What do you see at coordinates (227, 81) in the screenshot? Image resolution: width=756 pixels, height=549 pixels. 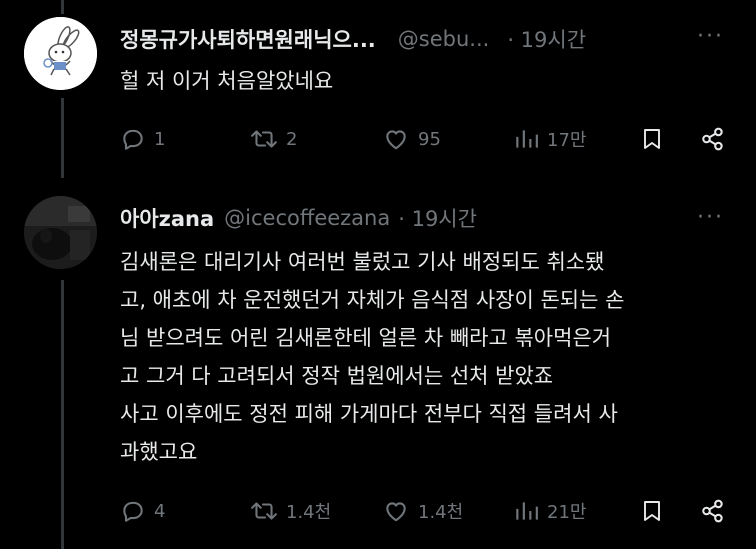 I see `tweet-text: 헐 저 이거 처음알았네요` at bounding box center [227, 81].